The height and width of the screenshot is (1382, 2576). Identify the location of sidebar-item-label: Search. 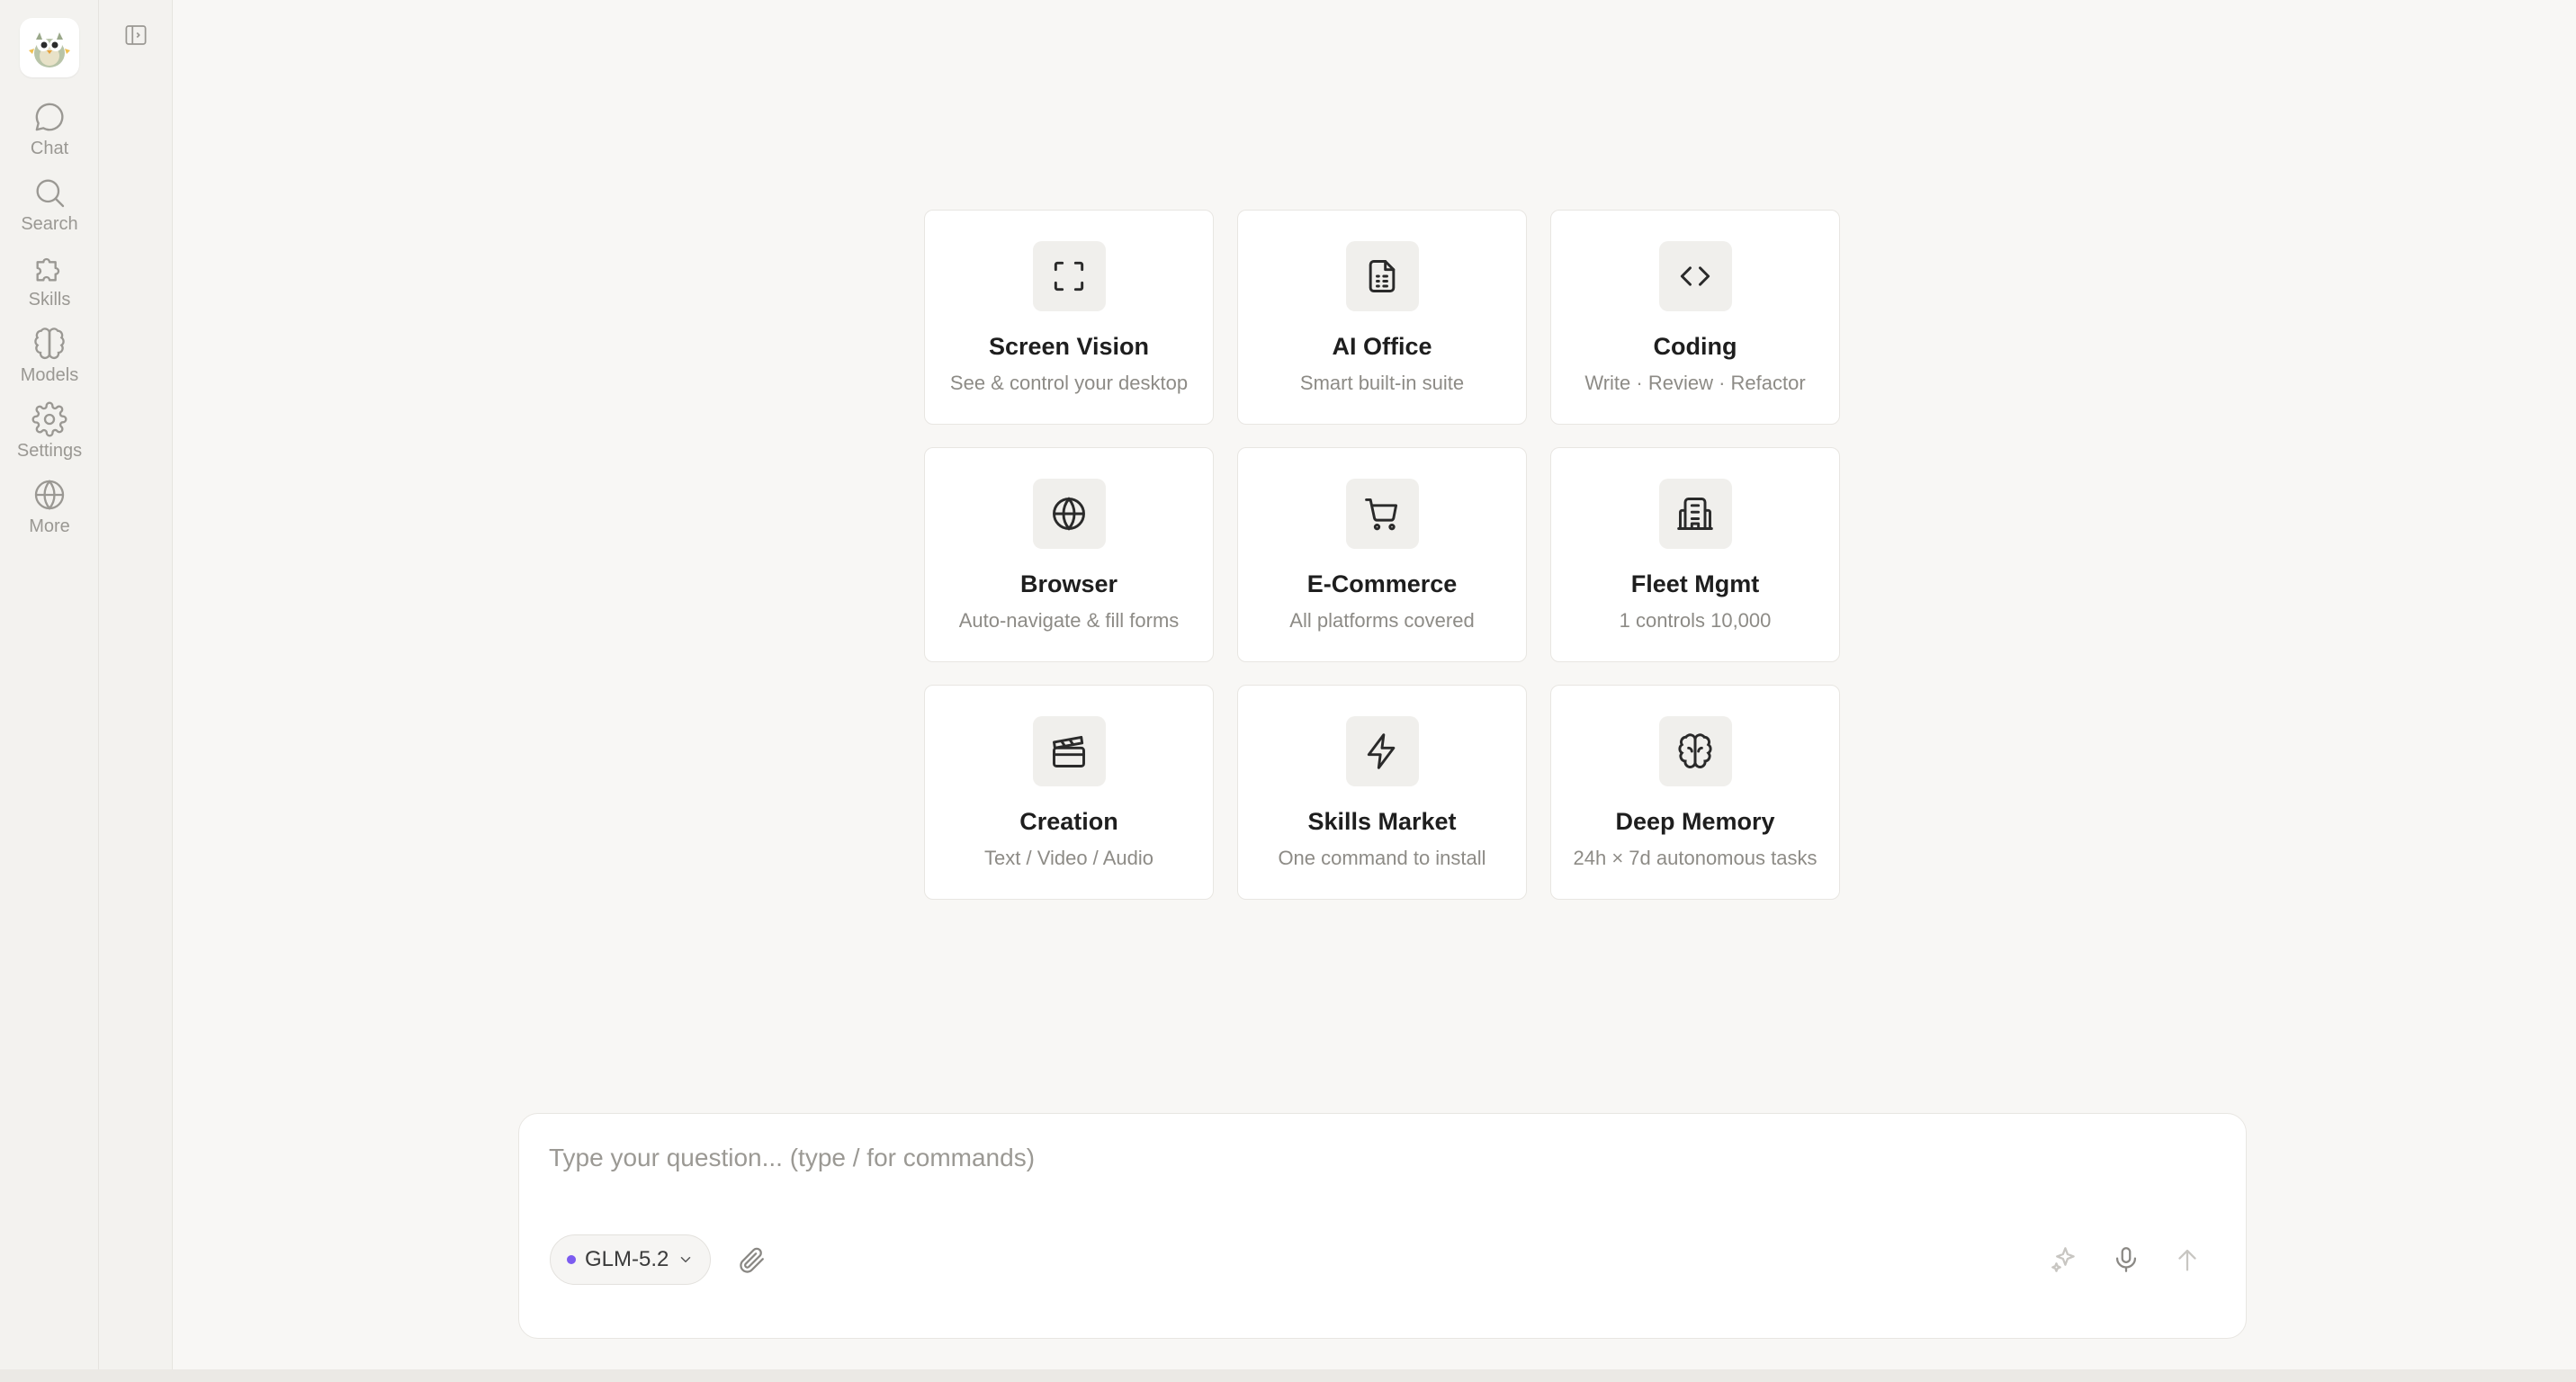
(50, 224).